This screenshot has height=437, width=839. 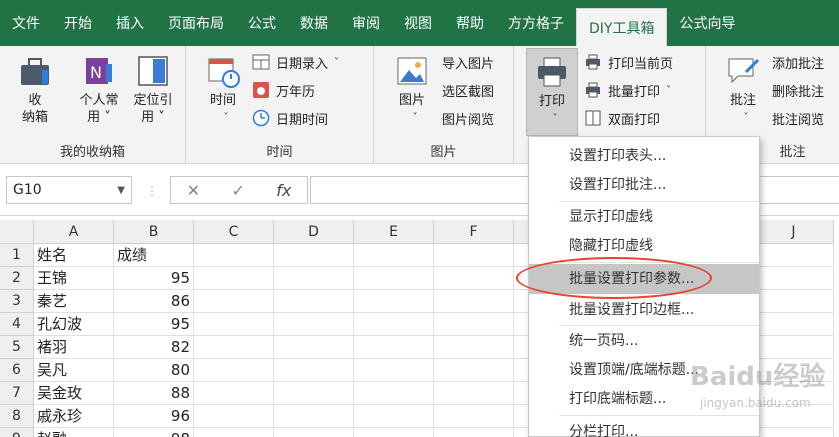 What do you see at coordinates (644, 246) in the screenshot?
I see `menu-item-hide-print-lines: 隐藏打印虚线` at bounding box center [644, 246].